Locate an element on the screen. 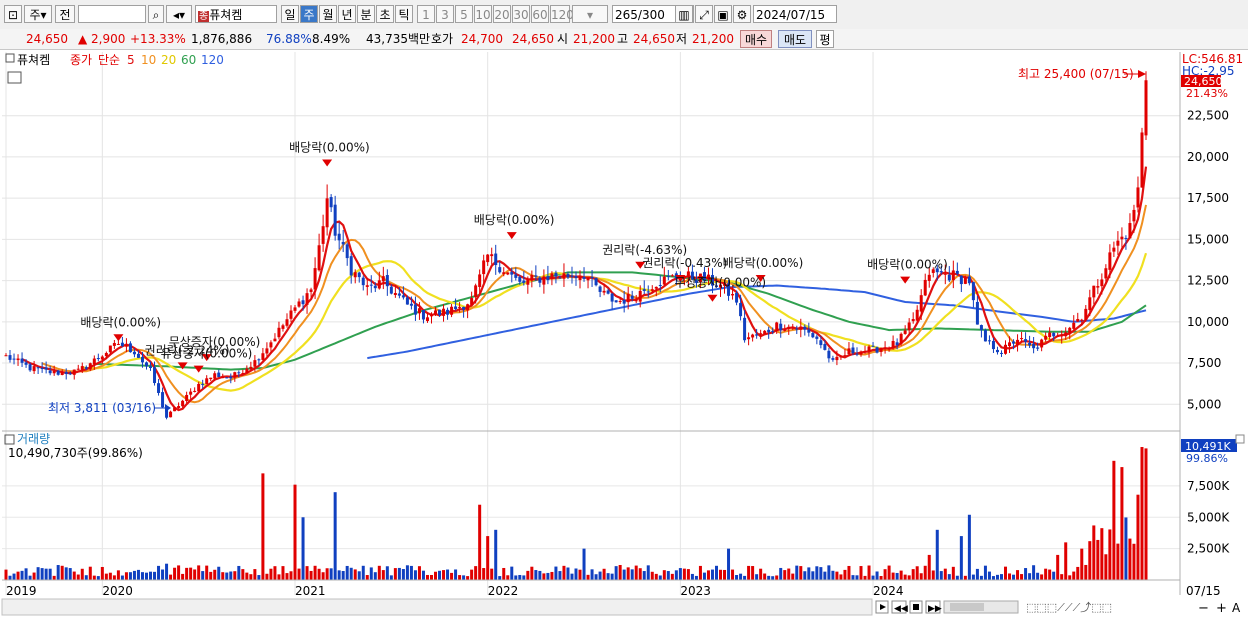 This screenshot has height=624, width=1248. tool-icons: ⬚⬚⬚⟋⟋⟋⤴⬚⬚ is located at coordinates (1069, 607).